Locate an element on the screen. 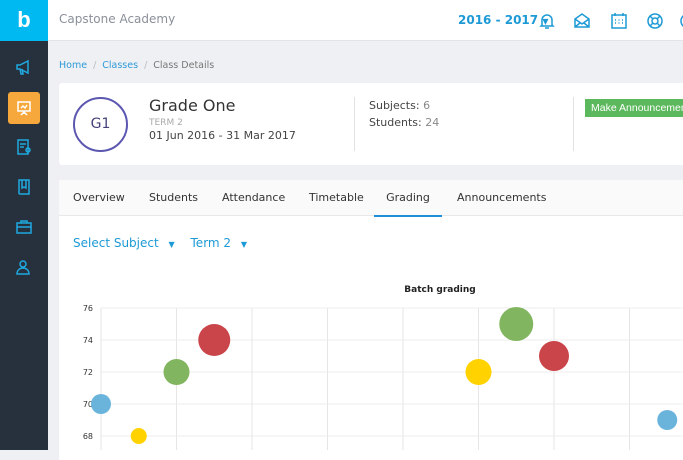  year-label: 2016 - 2017 is located at coordinates (498, 20).